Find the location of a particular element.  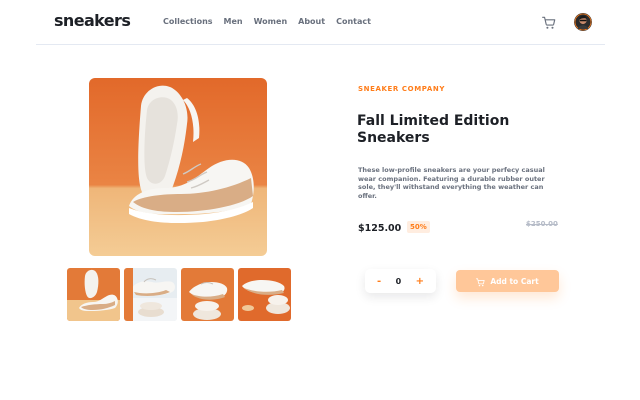

increment-button: + is located at coordinates (420, 281).